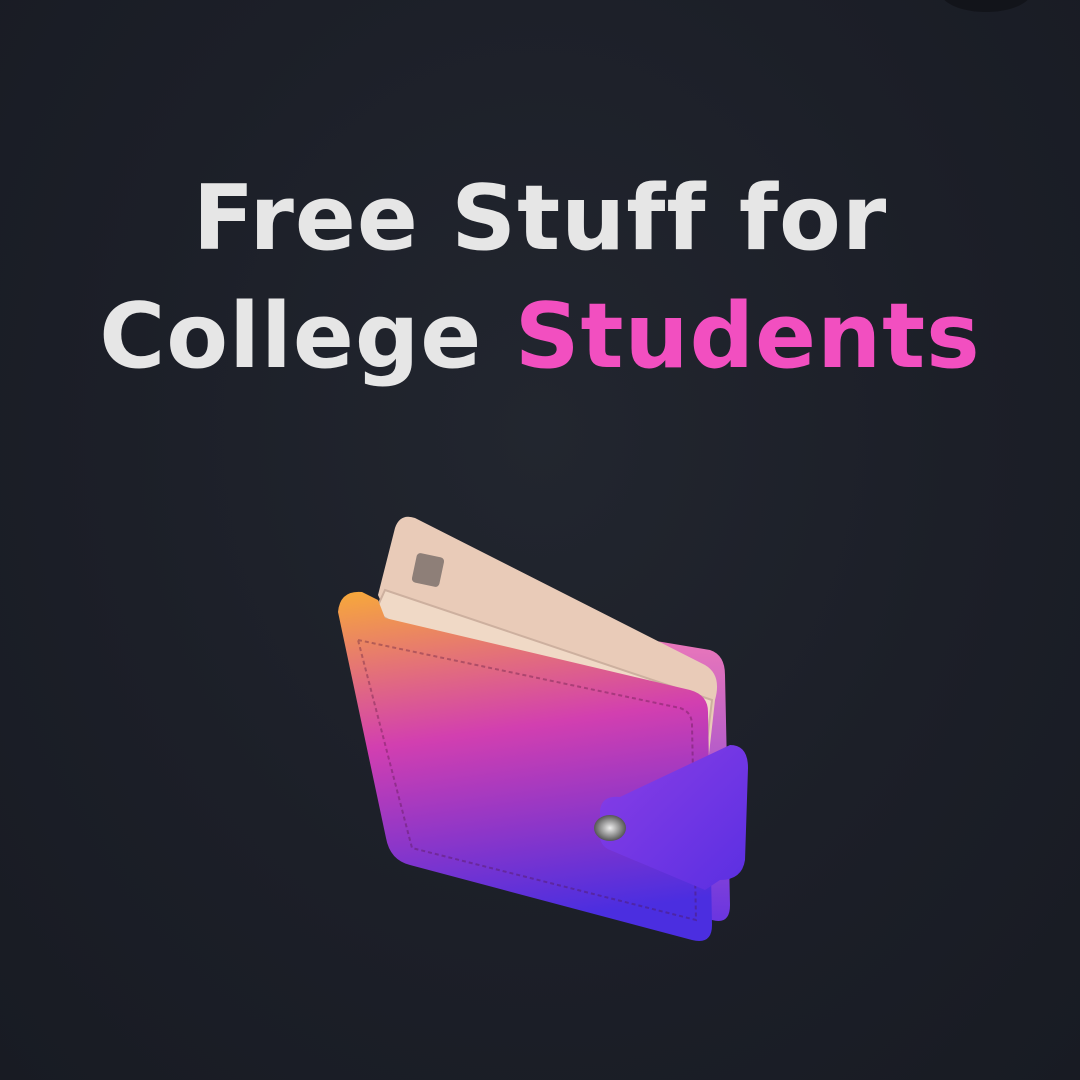  I want to click on corner-shape, so click(986, 6).